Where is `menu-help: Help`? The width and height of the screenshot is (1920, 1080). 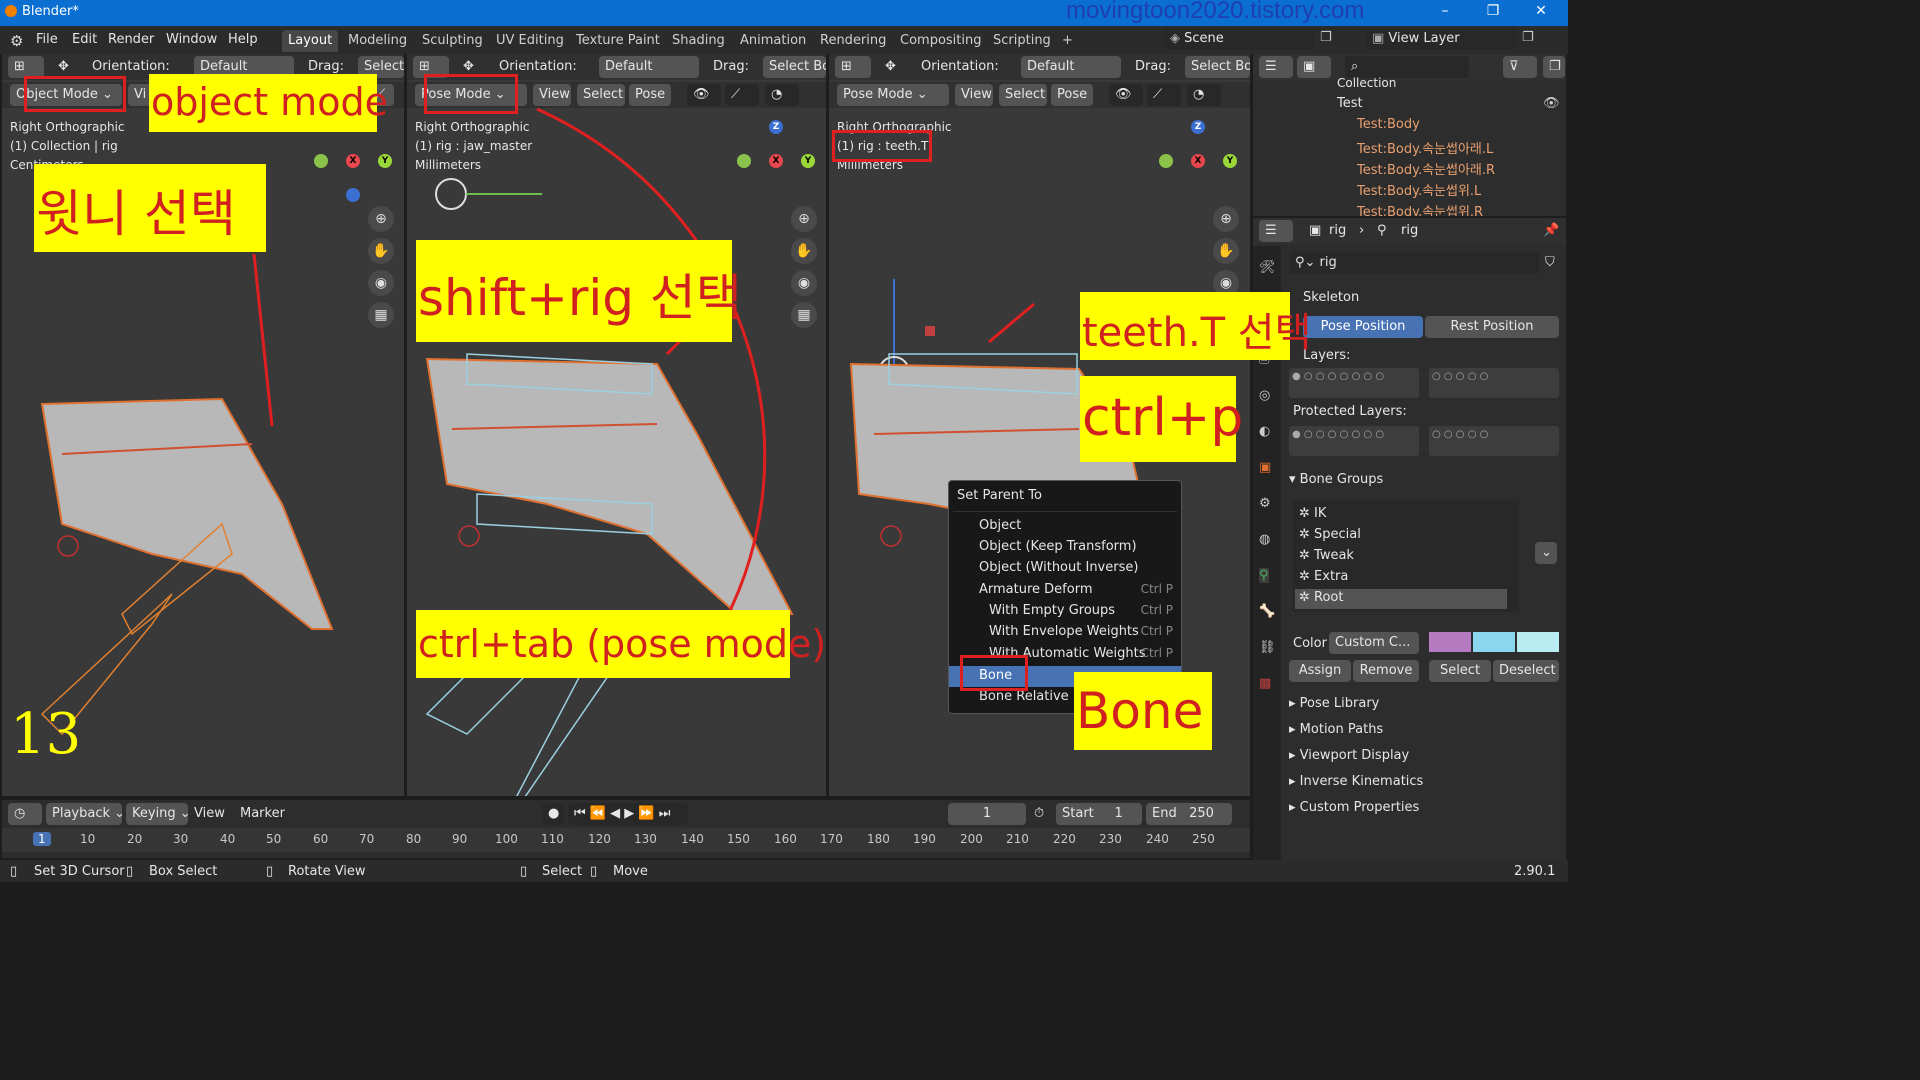 menu-help: Help is located at coordinates (243, 39).